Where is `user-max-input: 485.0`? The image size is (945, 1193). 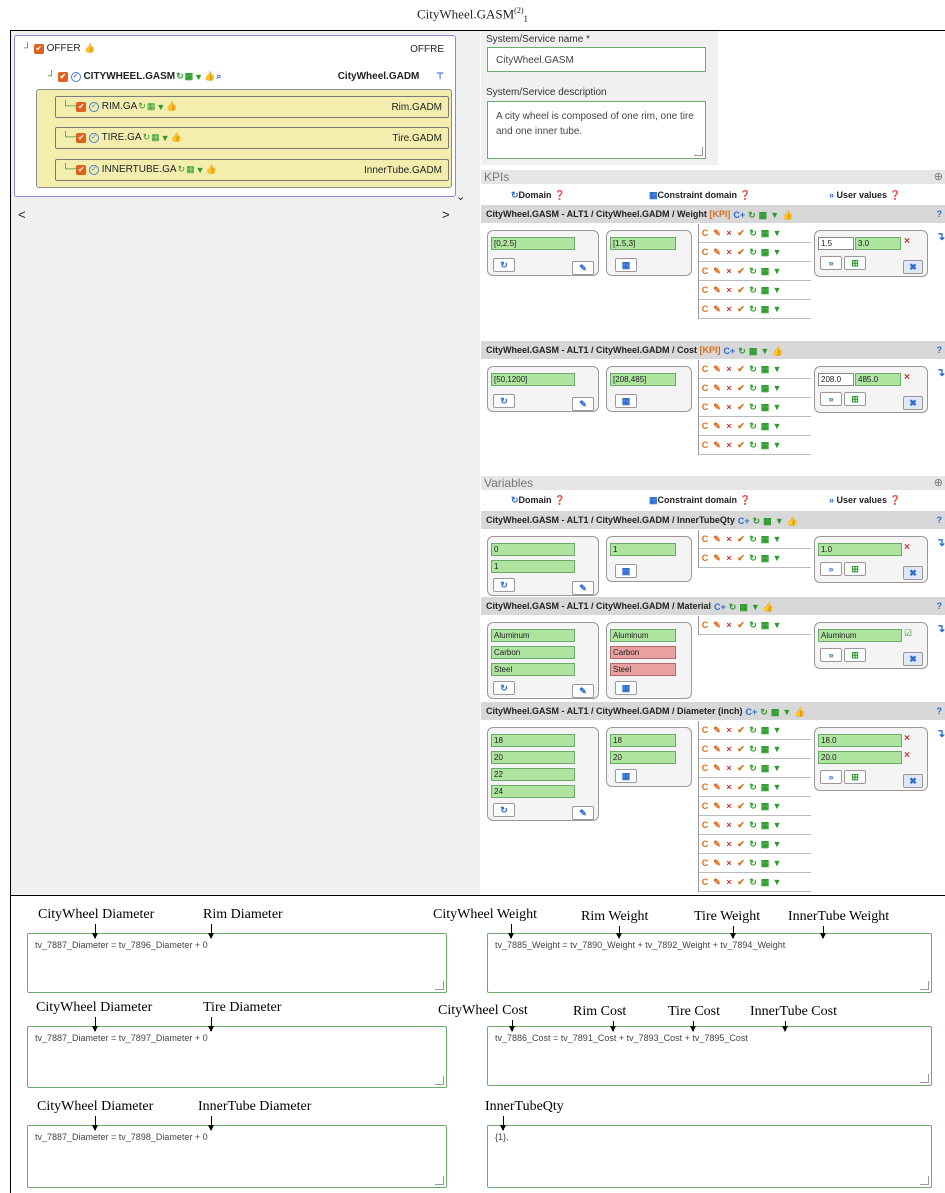
user-max-input: 485.0 is located at coordinates (878, 379).